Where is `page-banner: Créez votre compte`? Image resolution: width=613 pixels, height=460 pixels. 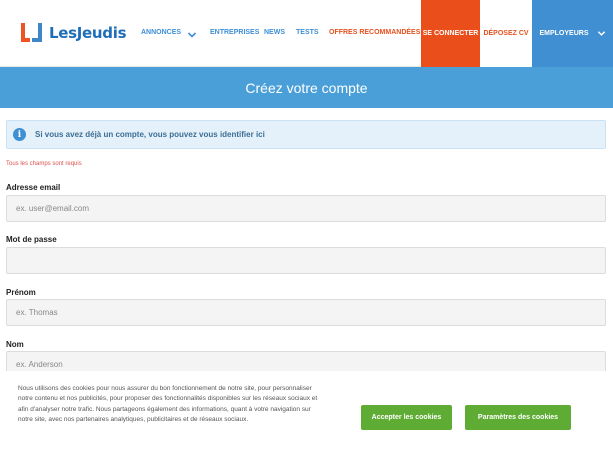
page-banner: Créez votre compte is located at coordinates (306, 87).